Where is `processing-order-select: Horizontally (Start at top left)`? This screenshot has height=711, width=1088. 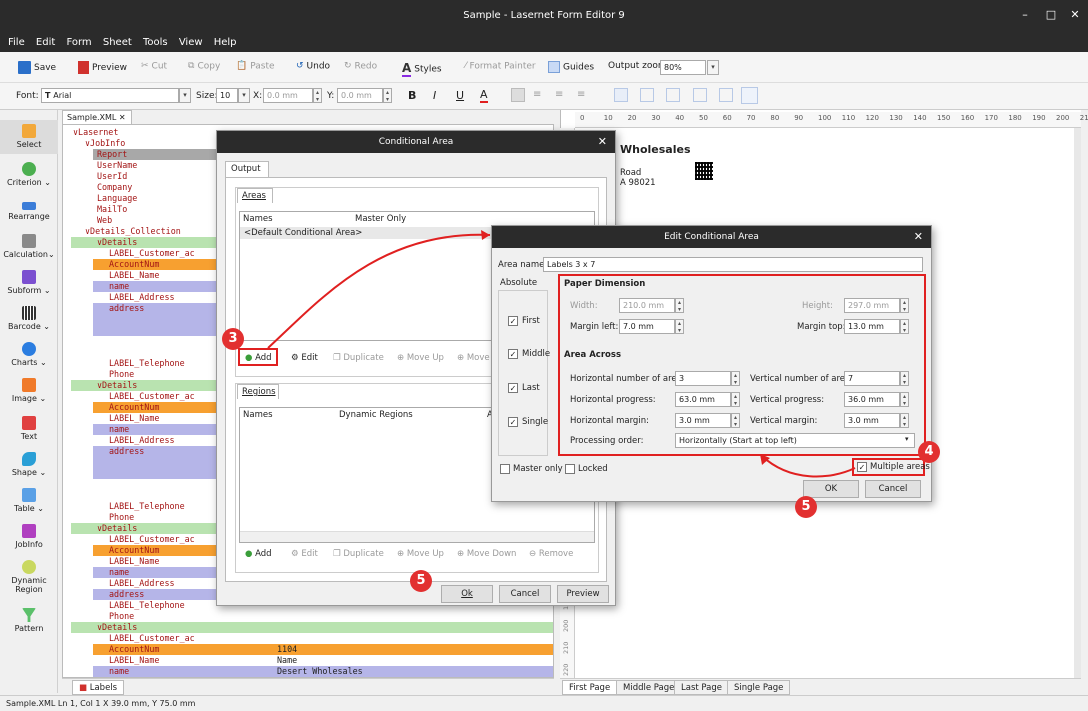
processing-order-select: Horizontally (Start at top left) is located at coordinates (795, 440).